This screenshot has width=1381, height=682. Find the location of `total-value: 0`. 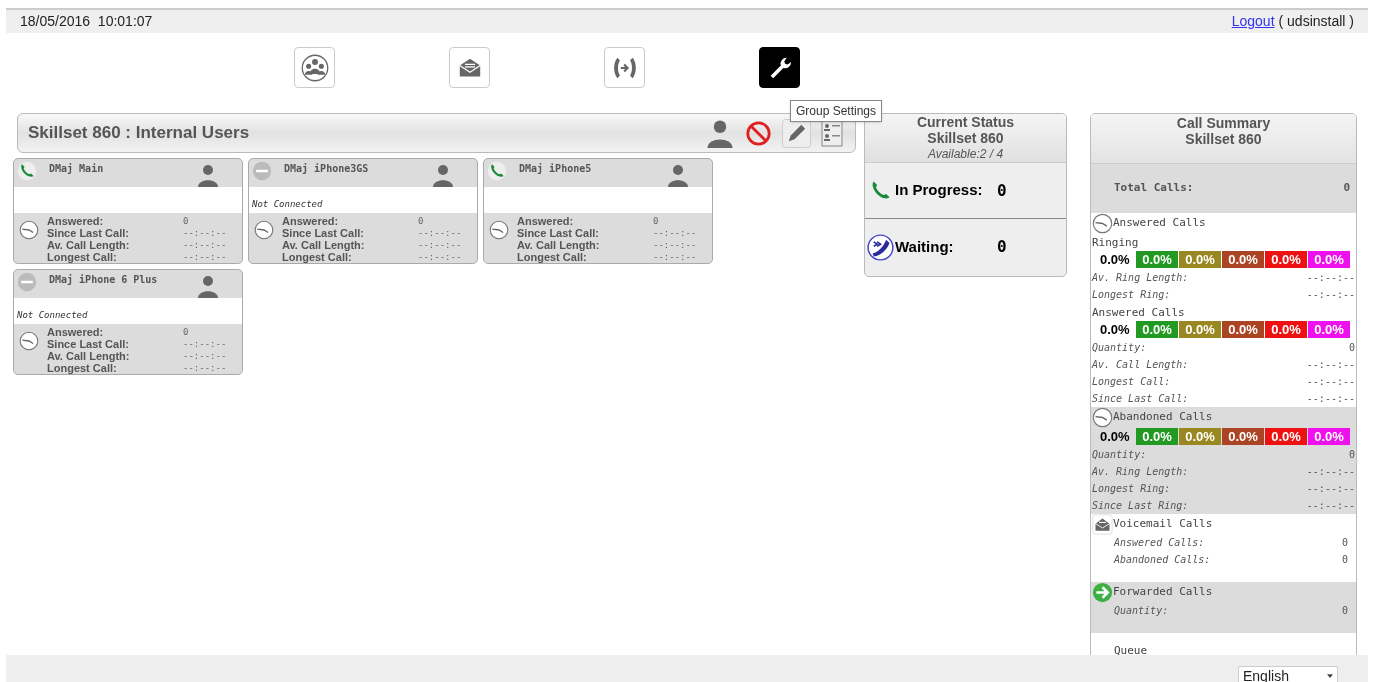

total-value: 0 is located at coordinates (1346, 188).